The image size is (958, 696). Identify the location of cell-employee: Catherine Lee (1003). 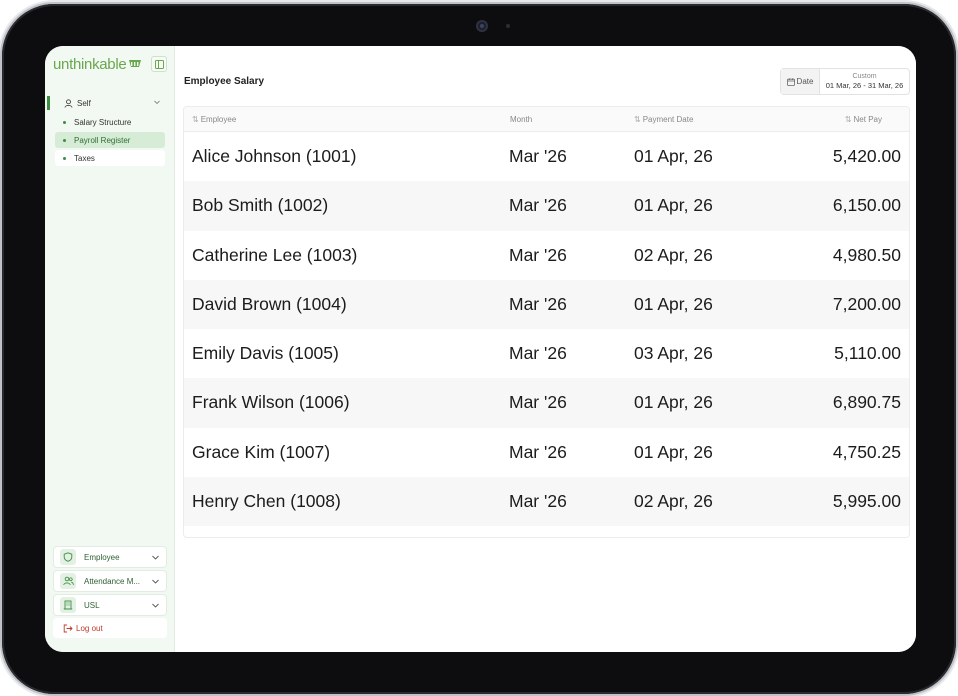
(275, 254).